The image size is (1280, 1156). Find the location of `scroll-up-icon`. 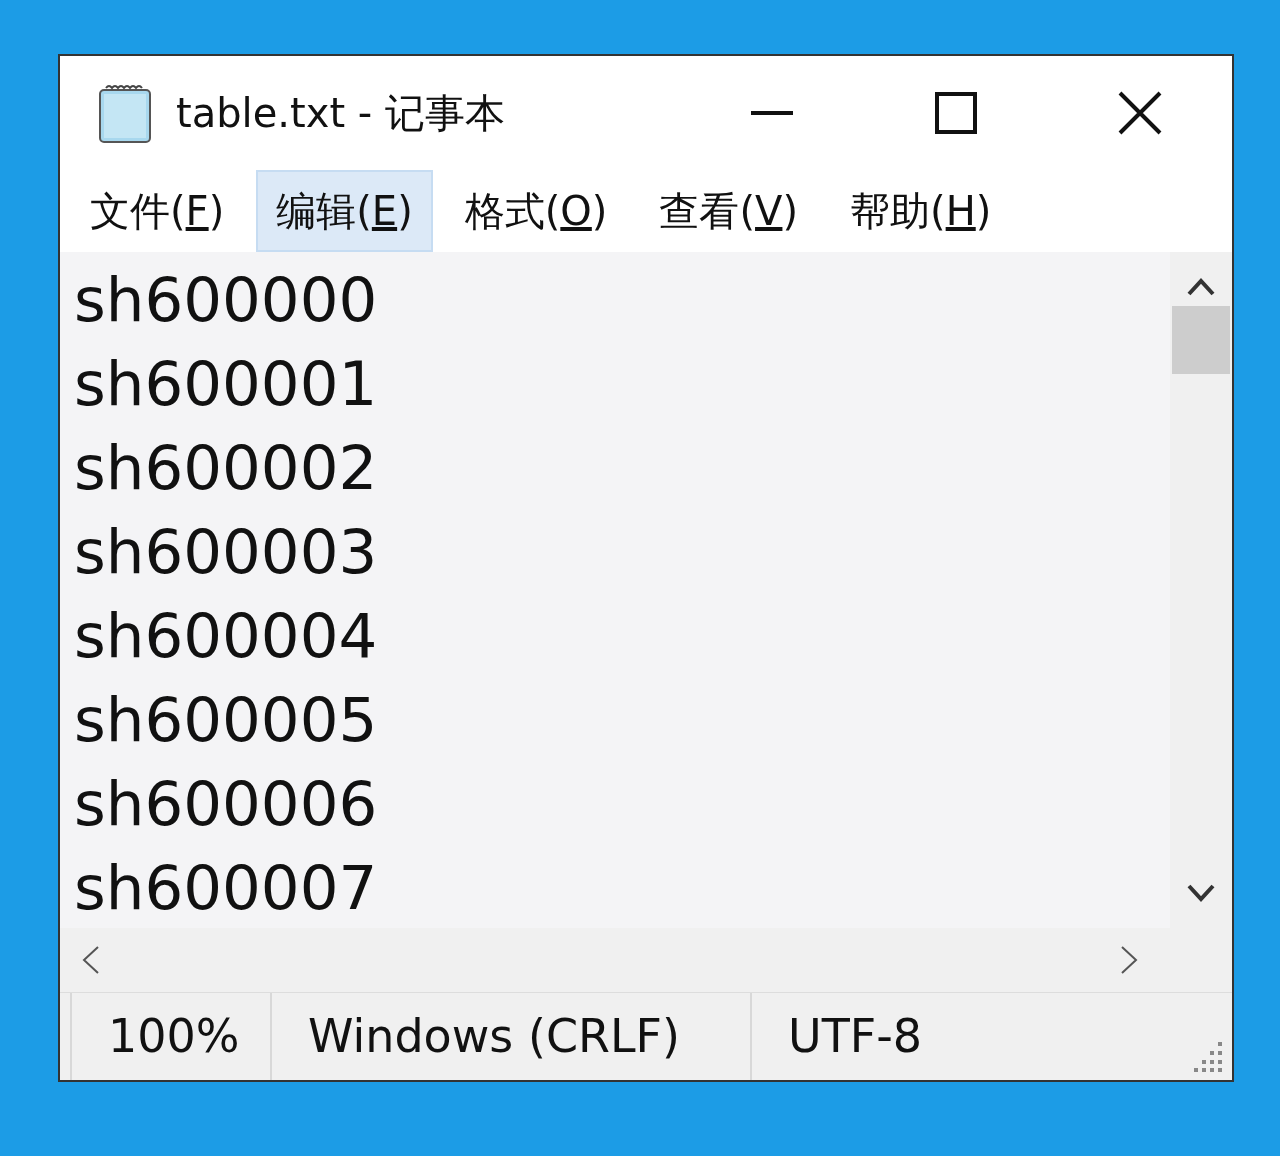

scroll-up-icon is located at coordinates (1201, 286).